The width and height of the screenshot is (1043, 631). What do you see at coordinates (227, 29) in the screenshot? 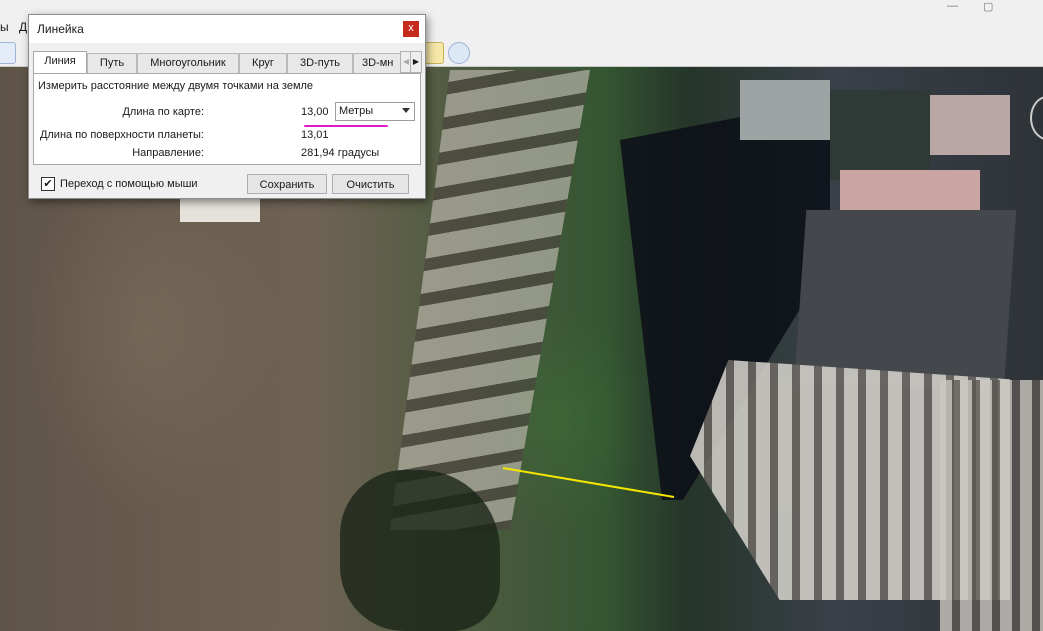
I see `dialog-titlebar: Линейка x` at bounding box center [227, 29].